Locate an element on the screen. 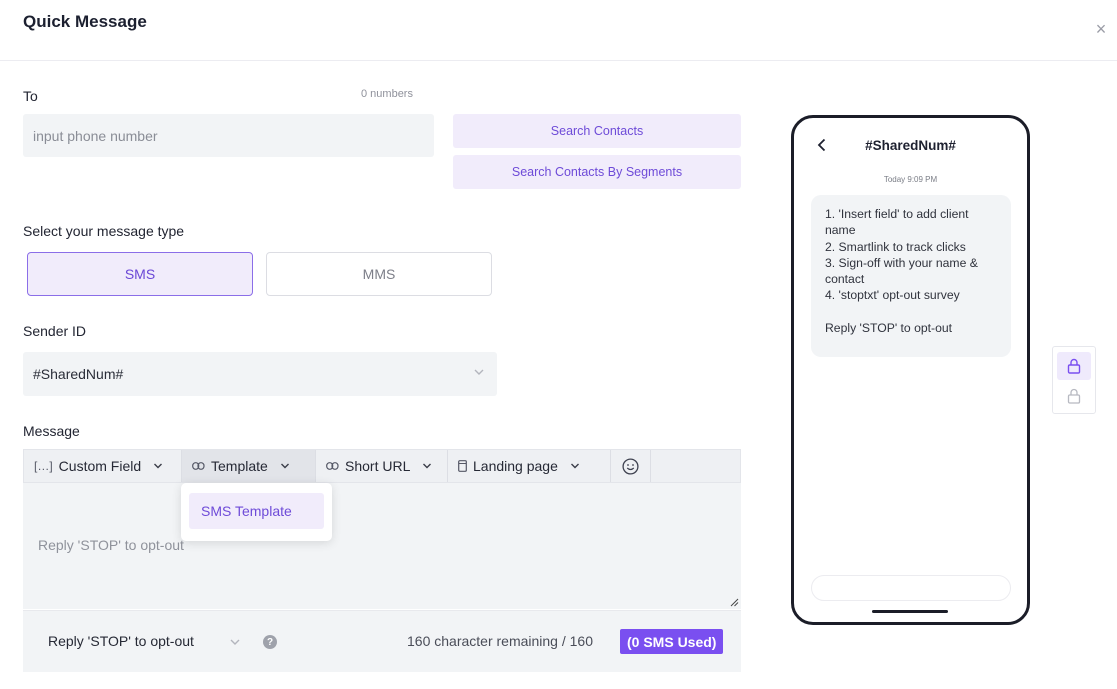 The height and width of the screenshot is (689, 1117). short-url-dropdown: Short URL is located at coordinates (382, 466).